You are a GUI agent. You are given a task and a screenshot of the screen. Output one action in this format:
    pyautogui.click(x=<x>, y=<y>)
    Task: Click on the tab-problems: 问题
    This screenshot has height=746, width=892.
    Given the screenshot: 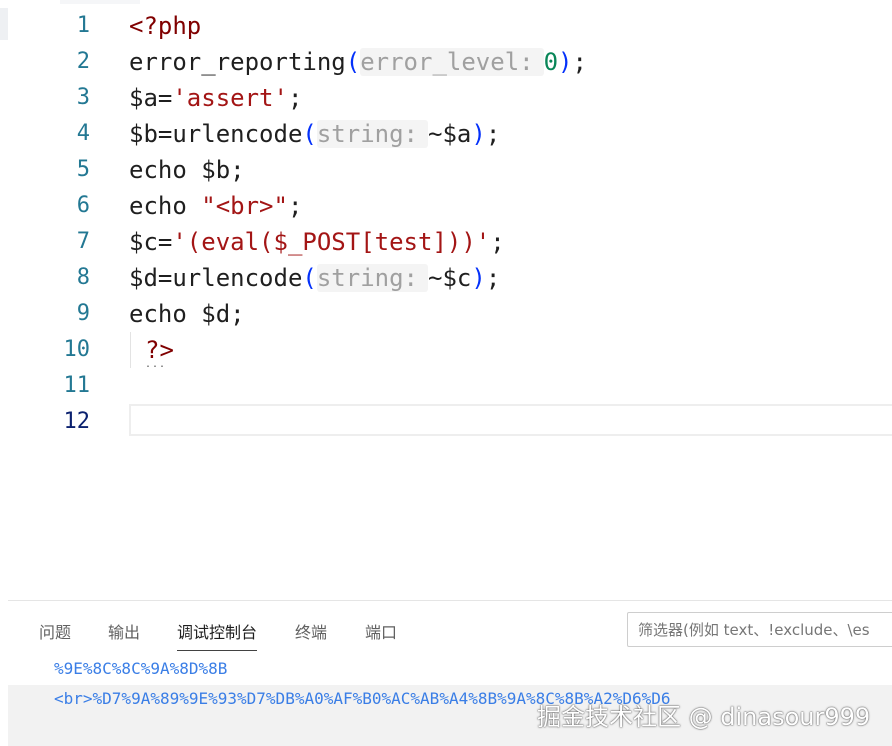 What is the action you would take?
    pyautogui.click(x=55, y=631)
    